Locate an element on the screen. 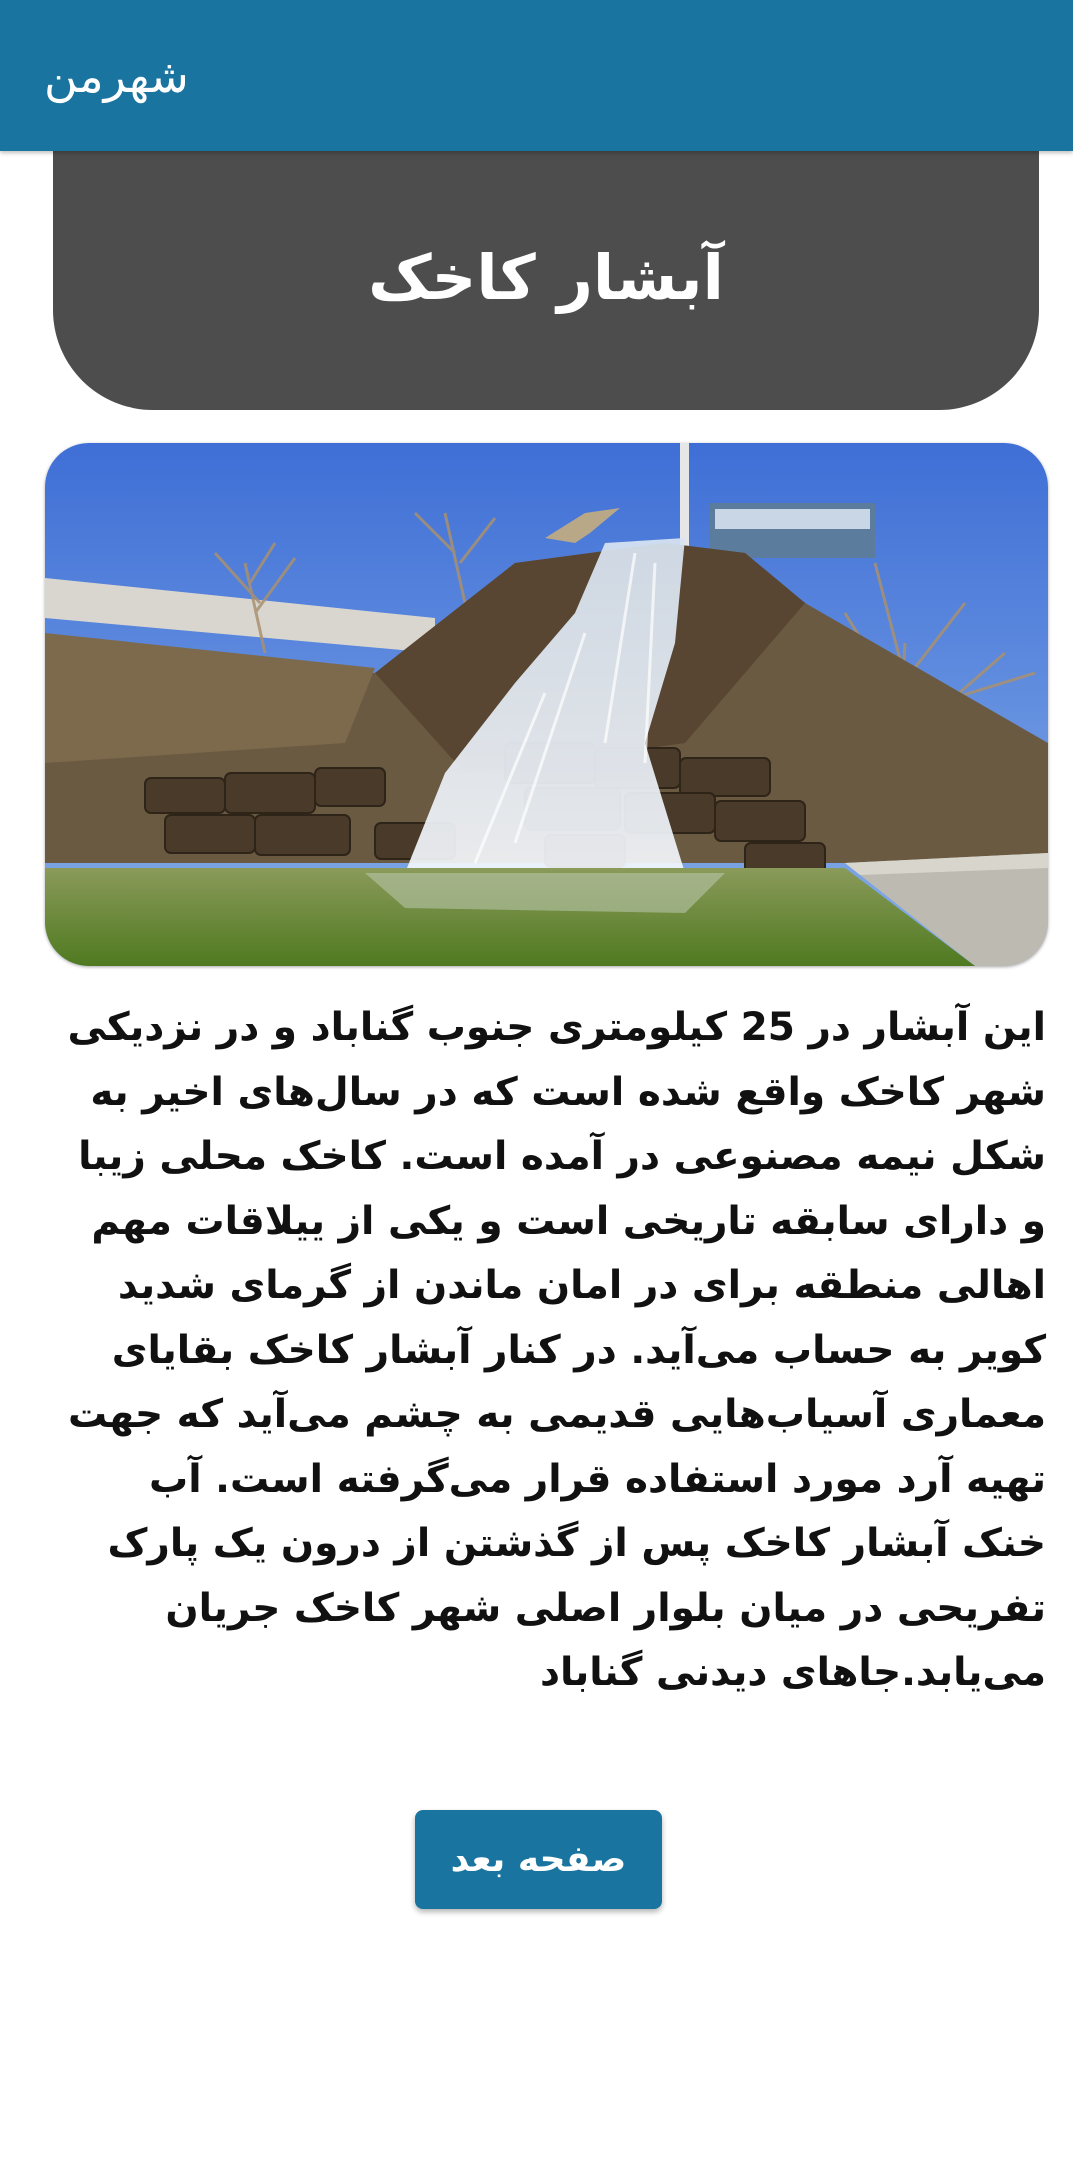 This screenshot has width=1073, height=2158. page-title: آبشار کاخک is located at coordinates (546, 277).